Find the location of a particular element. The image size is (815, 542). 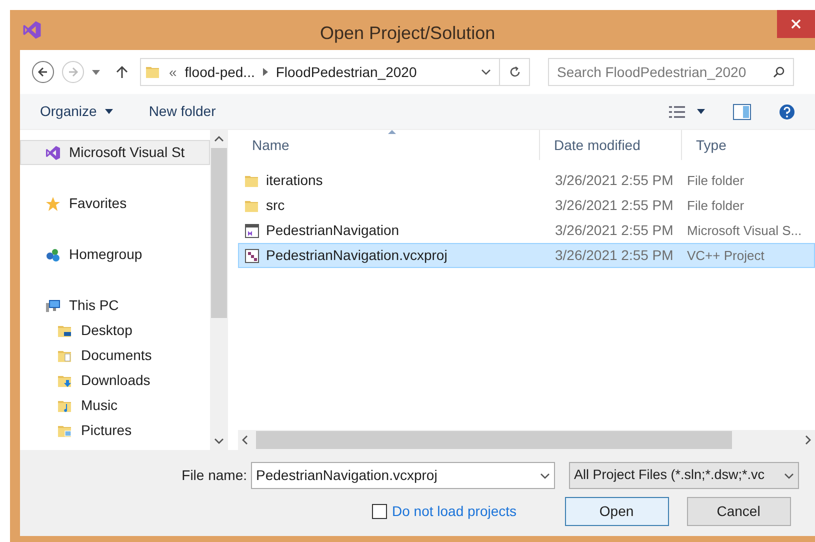

nav-item: Favorites is located at coordinates (115, 203).